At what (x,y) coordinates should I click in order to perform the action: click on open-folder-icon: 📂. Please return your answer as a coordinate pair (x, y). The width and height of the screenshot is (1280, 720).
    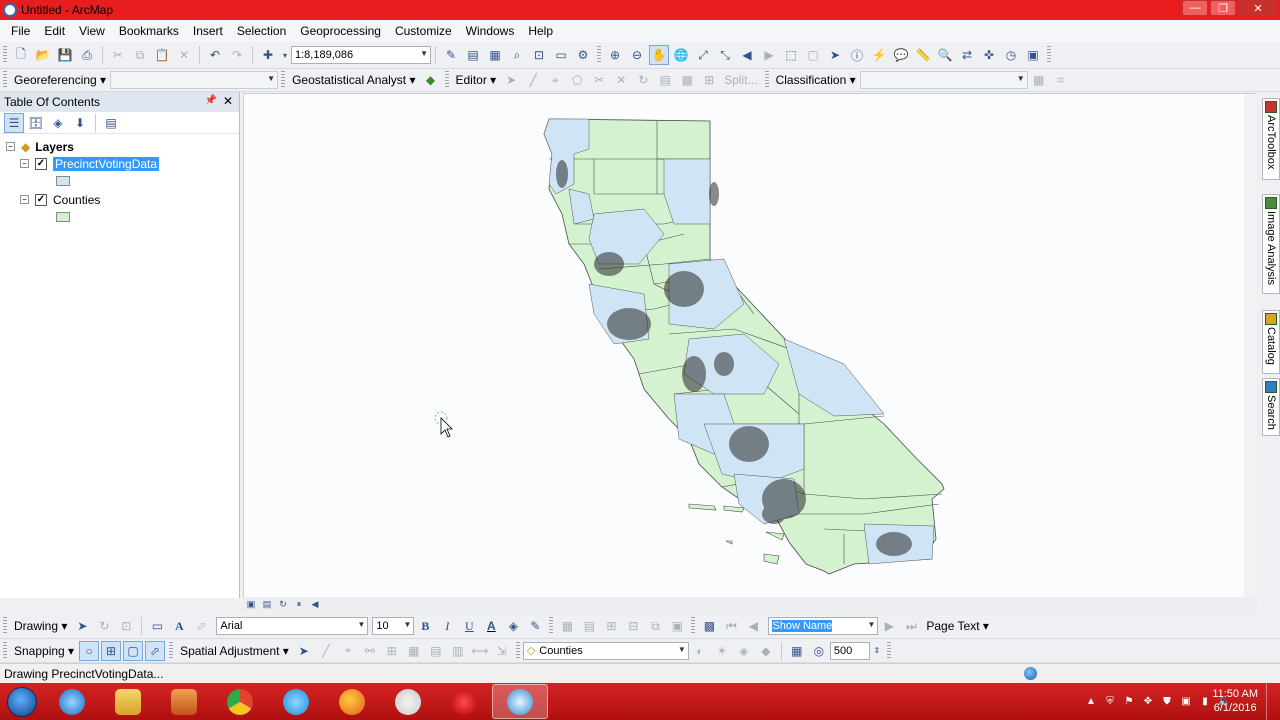
    Looking at the image, I should click on (43, 55).